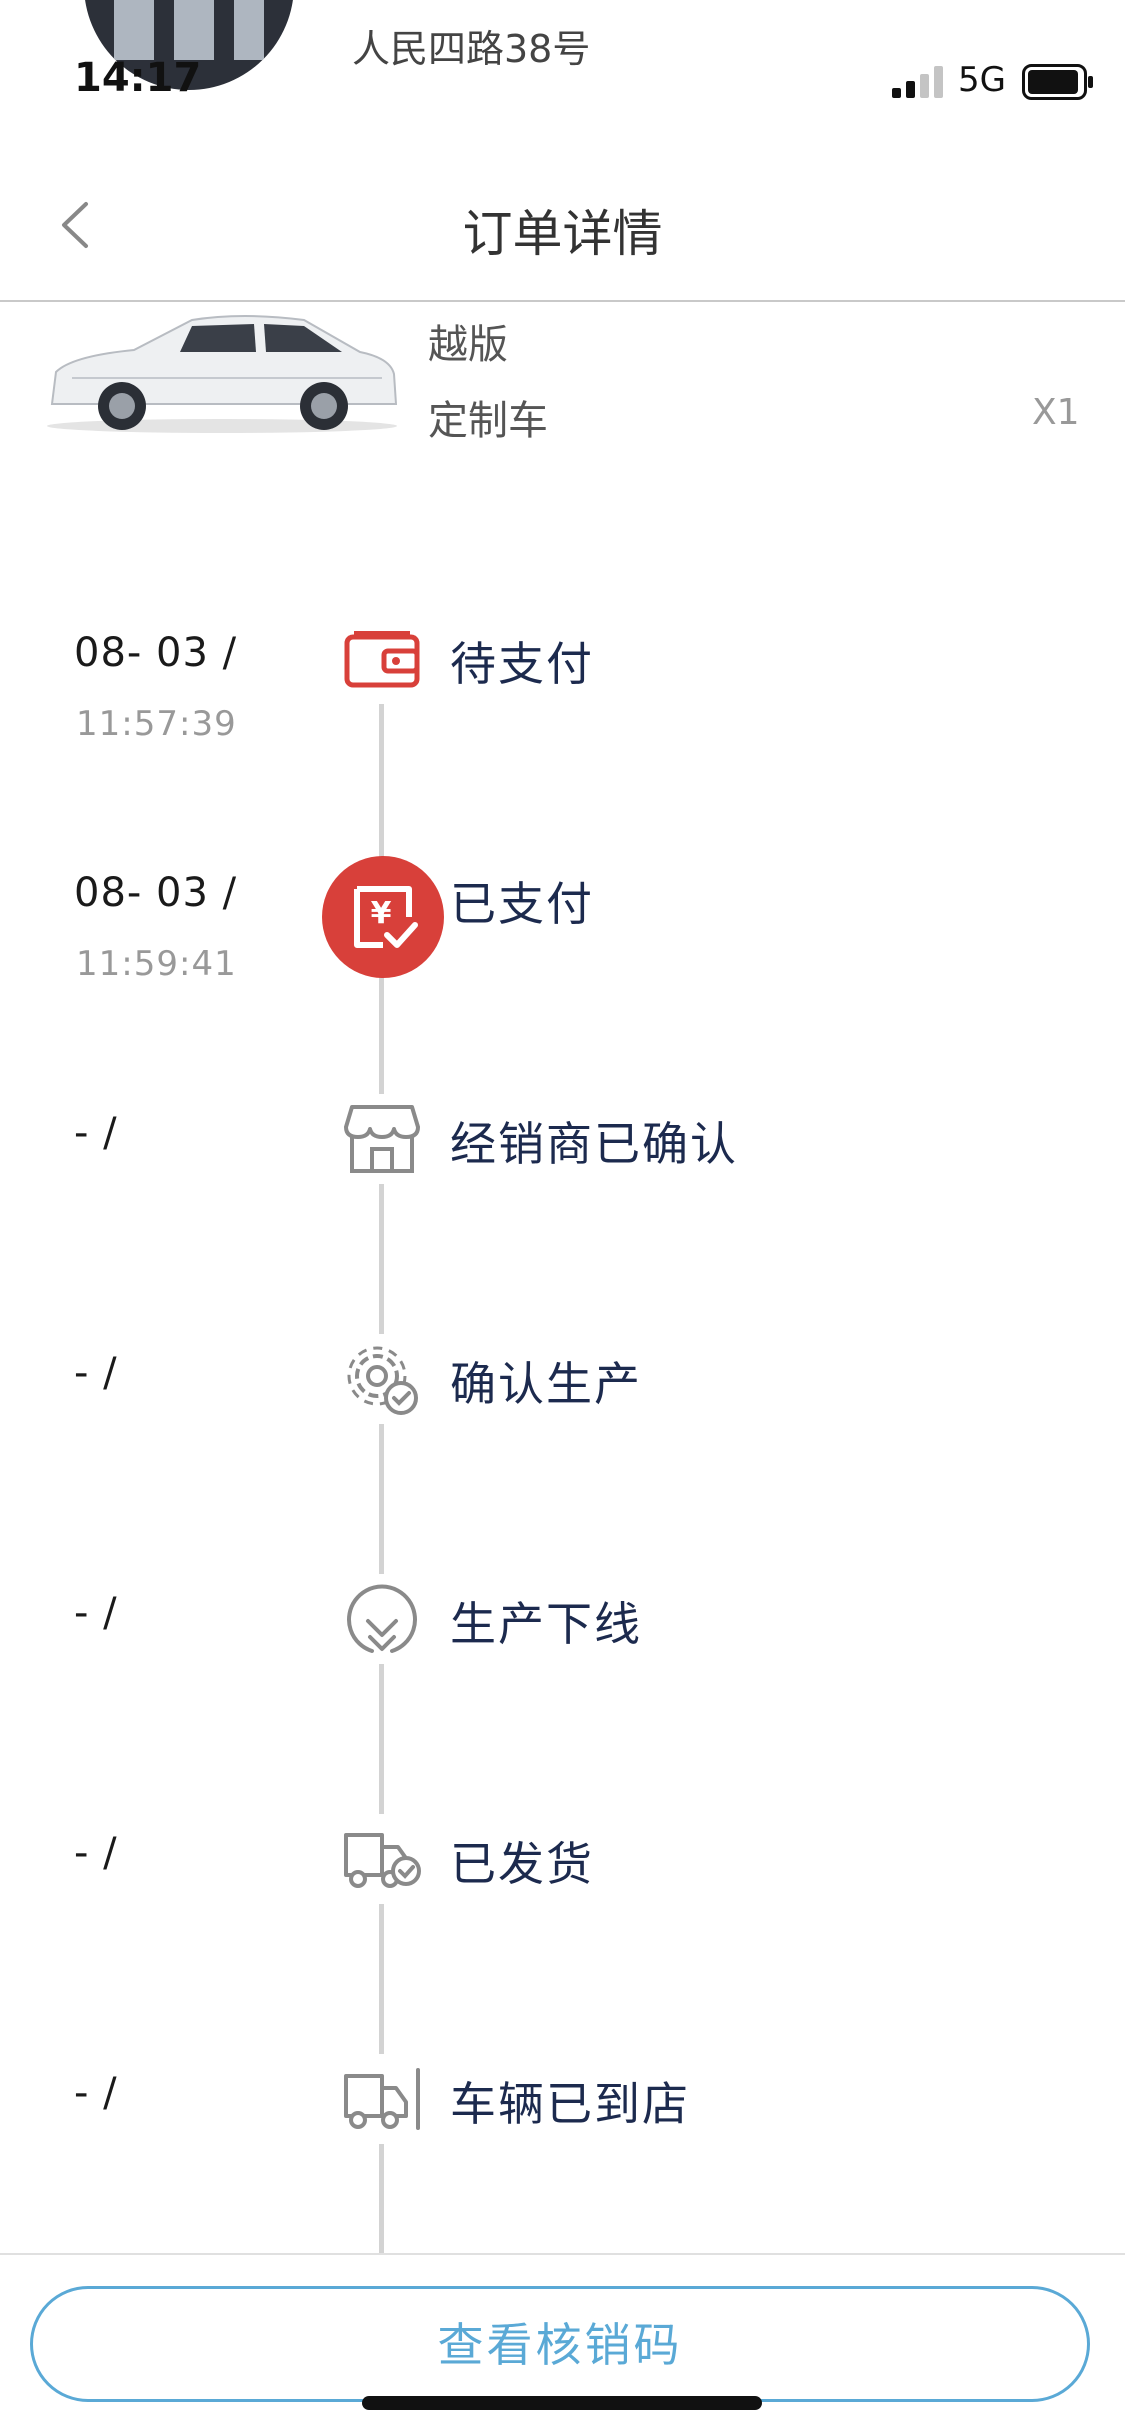 This screenshot has height=2436, width=1125. What do you see at coordinates (982, 80) in the screenshot?
I see `network-type: 5G` at bounding box center [982, 80].